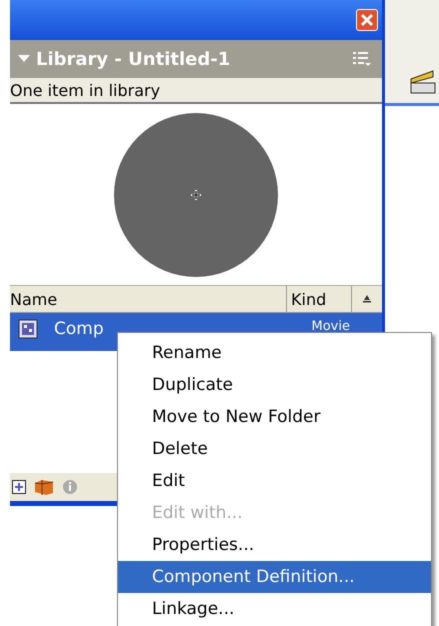  Describe the element at coordinates (331, 326) in the screenshot. I see `item-kind: Movie` at that location.